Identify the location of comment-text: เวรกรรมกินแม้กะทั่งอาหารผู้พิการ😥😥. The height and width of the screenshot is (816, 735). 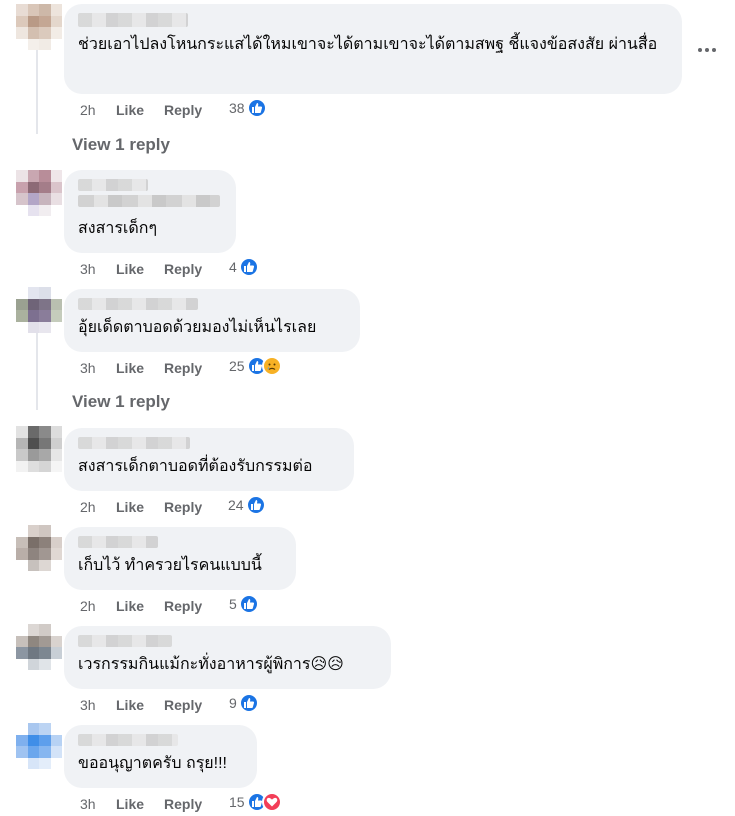
(211, 664).